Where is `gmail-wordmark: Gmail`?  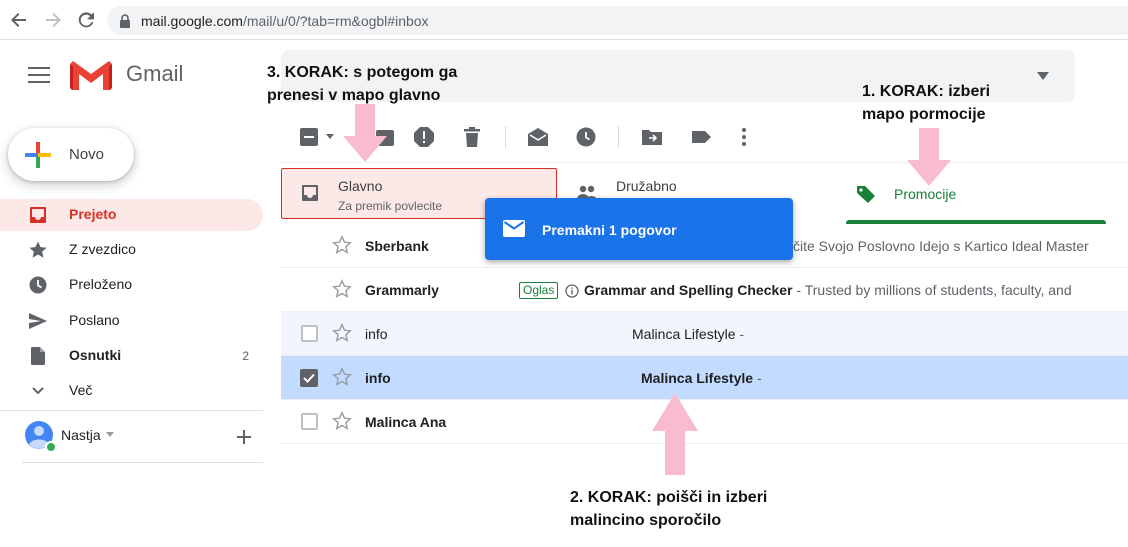
gmail-wordmark: Gmail is located at coordinates (155, 73).